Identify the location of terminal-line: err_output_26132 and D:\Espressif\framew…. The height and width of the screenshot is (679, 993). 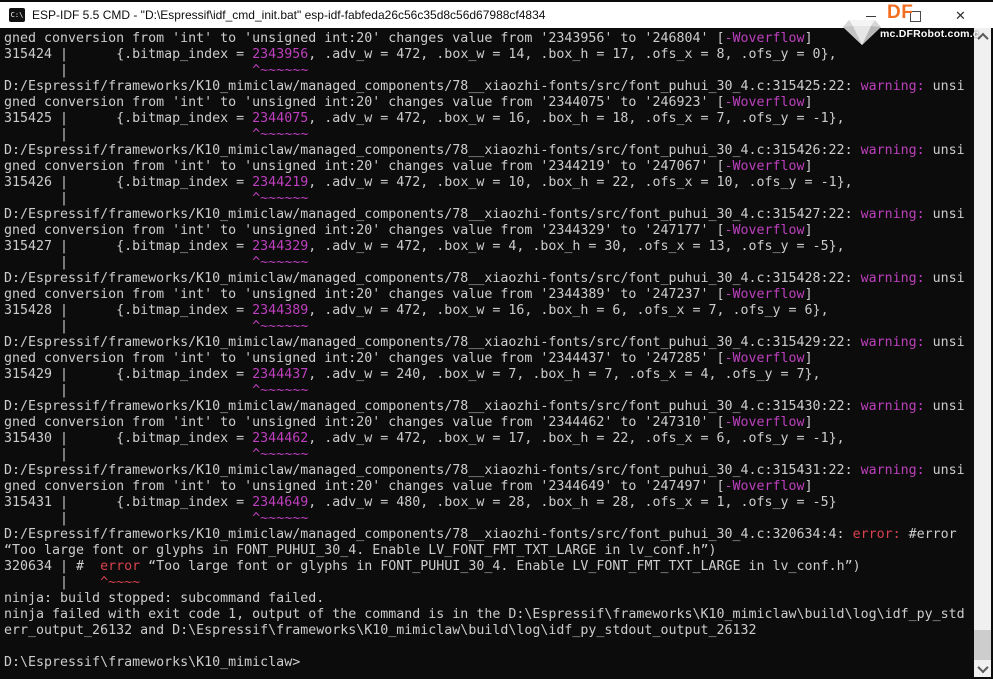
(380, 630).